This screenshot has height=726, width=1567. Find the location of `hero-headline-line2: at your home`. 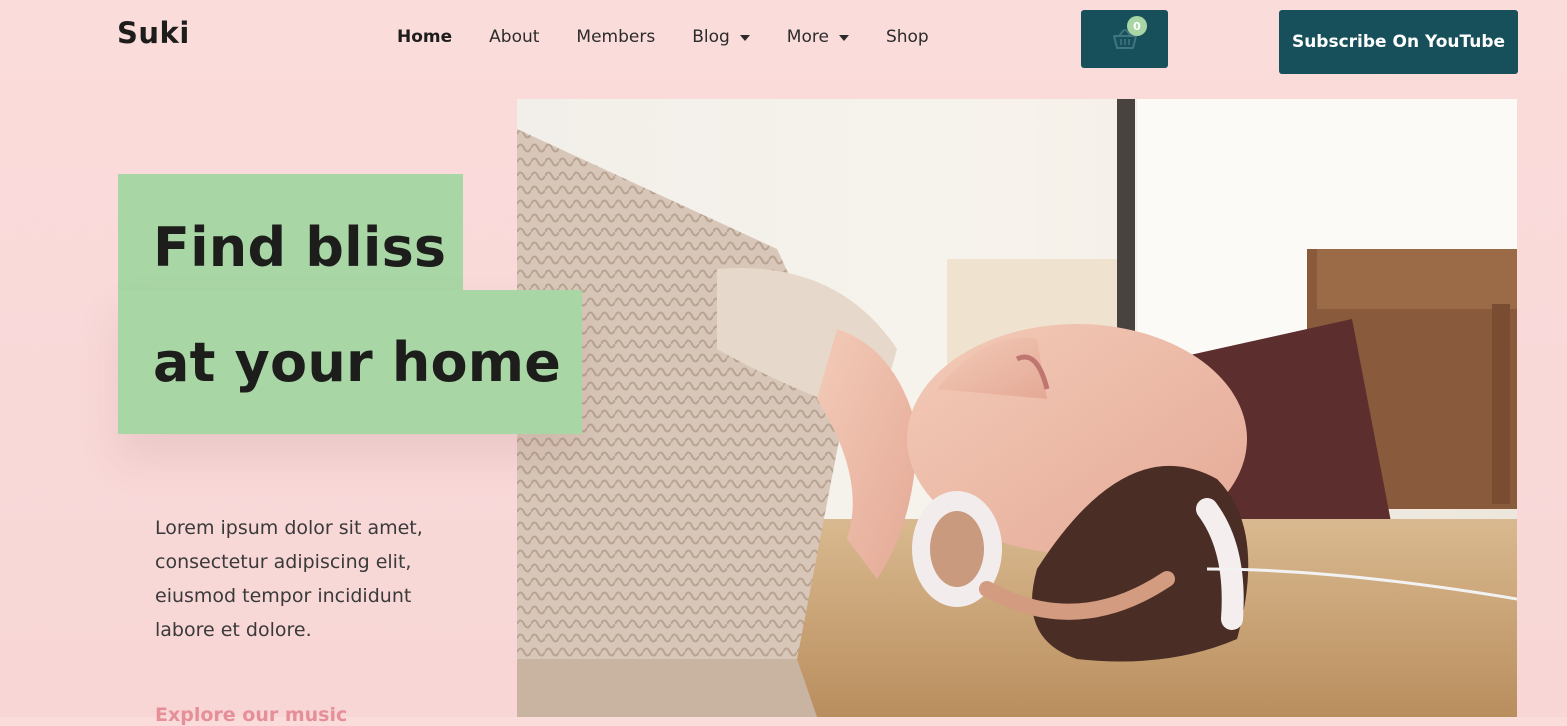

hero-headline-line2: at your home is located at coordinates (357, 362).